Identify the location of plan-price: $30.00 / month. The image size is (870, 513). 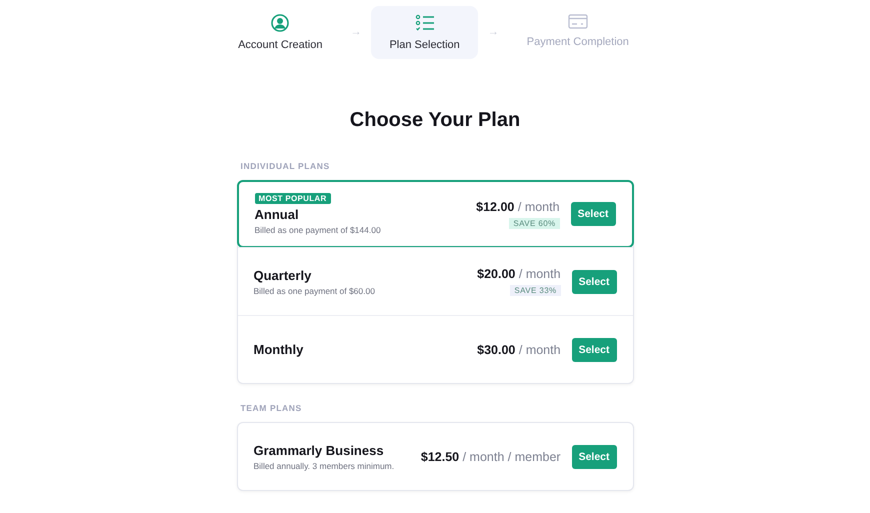
(519, 349).